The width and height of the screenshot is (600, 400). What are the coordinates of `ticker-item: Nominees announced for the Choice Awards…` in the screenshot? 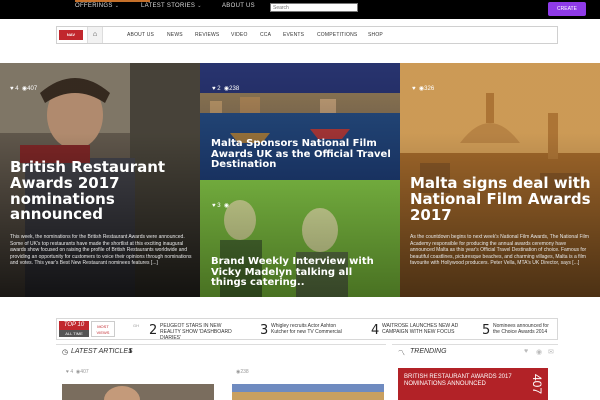 It's located at (524, 329).